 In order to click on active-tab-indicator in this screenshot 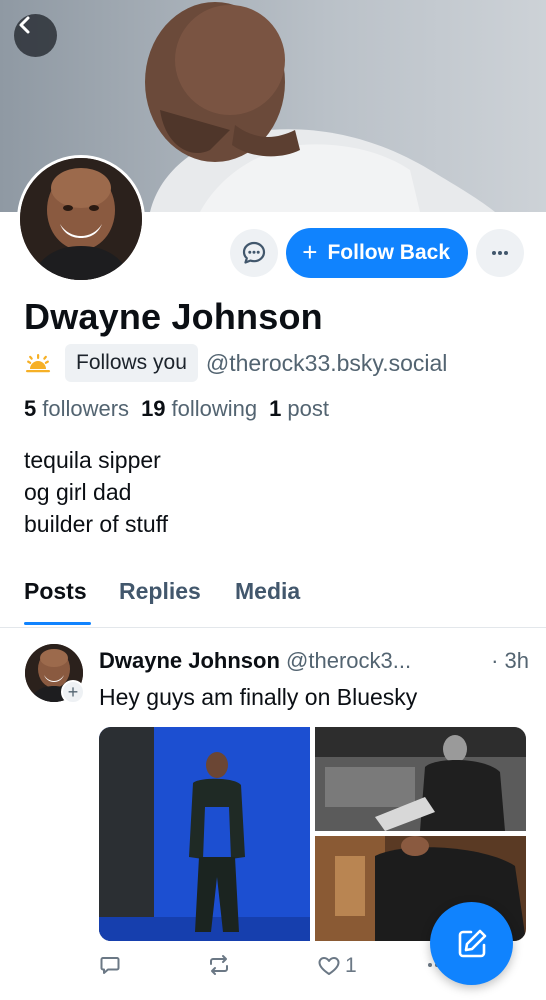, I will do `click(57, 623)`.